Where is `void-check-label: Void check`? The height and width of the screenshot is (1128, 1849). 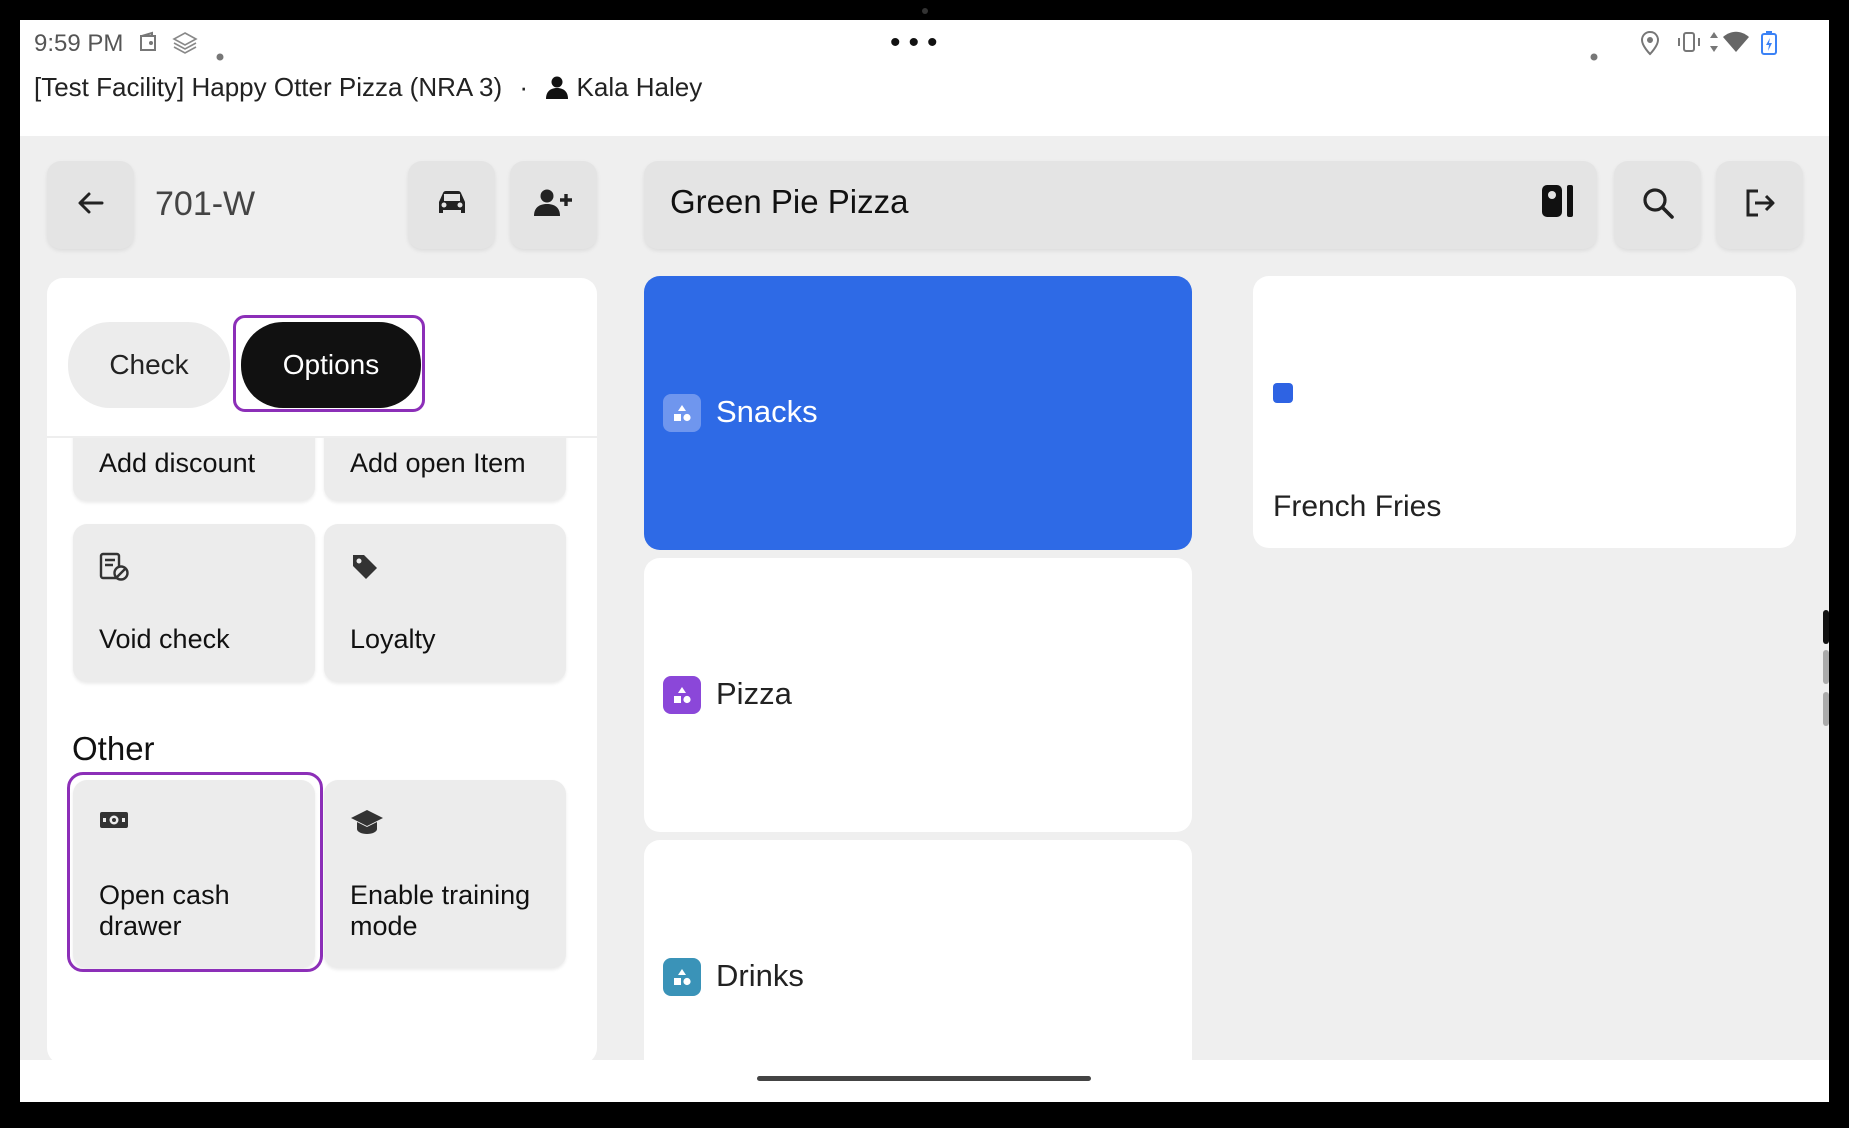 void-check-label: Void check is located at coordinates (164, 639).